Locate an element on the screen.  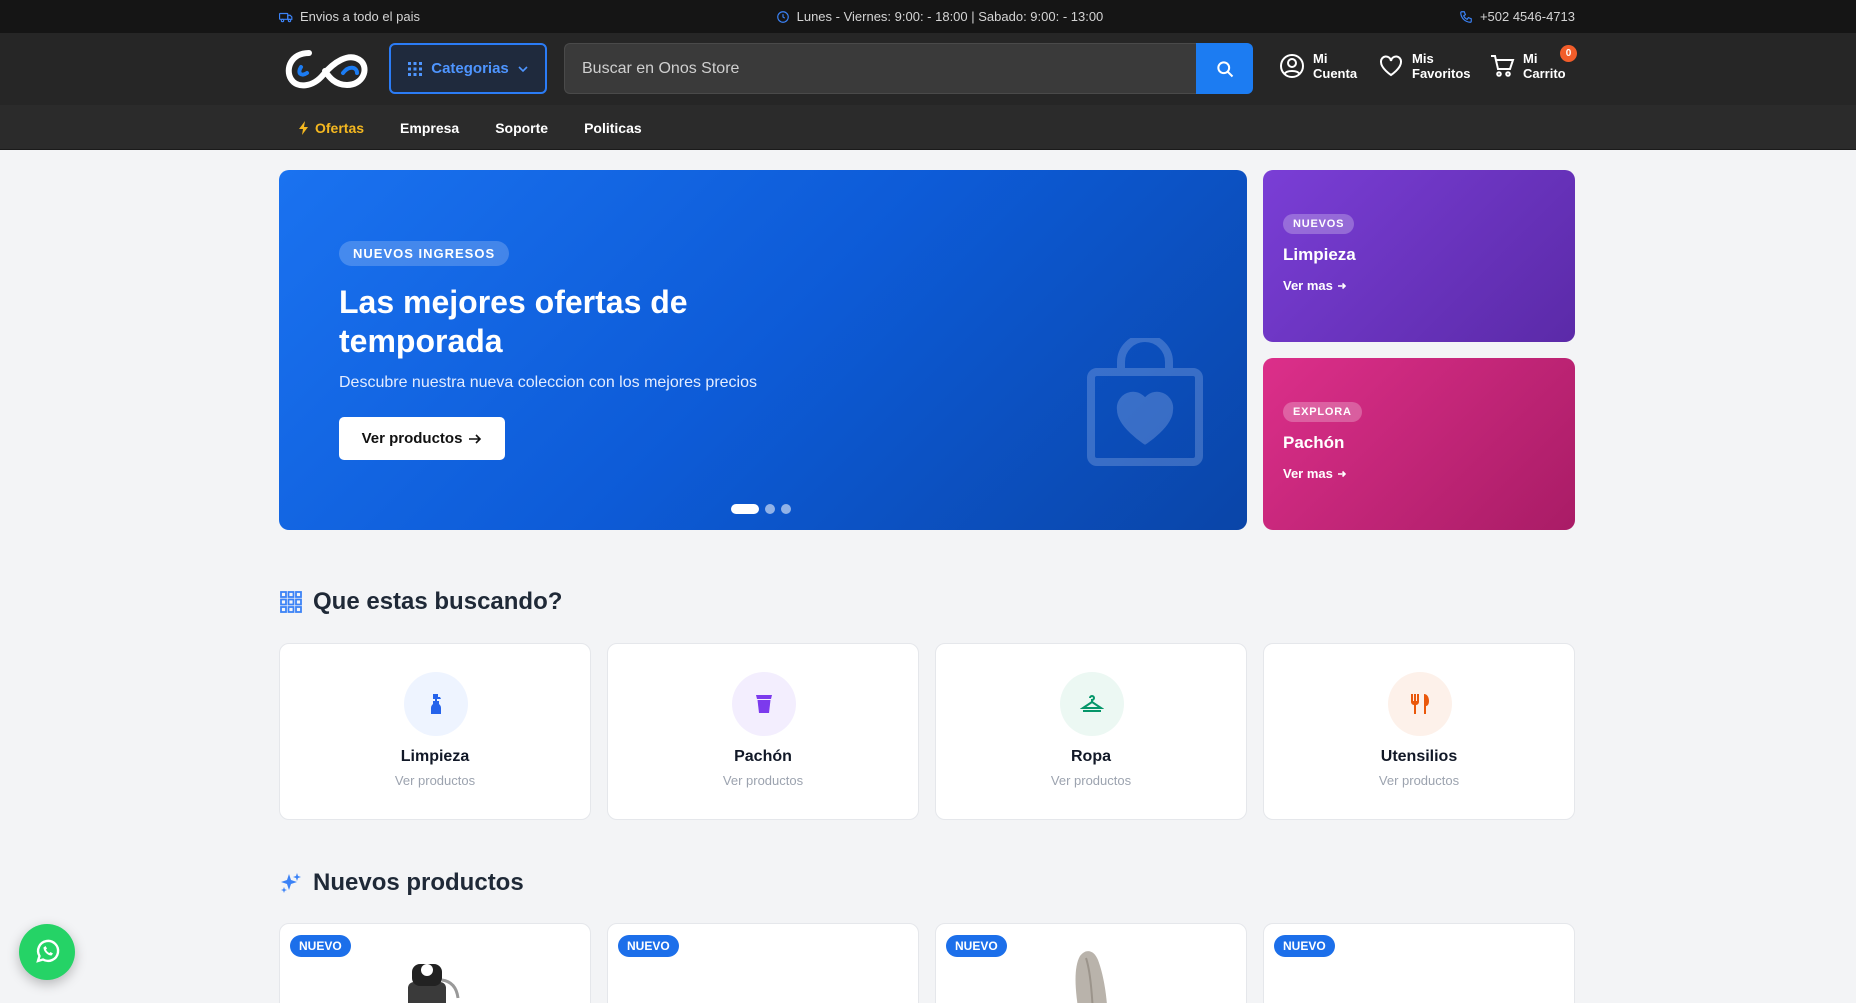
account-link: Mi Cuenta is located at coordinates (1318, 66).